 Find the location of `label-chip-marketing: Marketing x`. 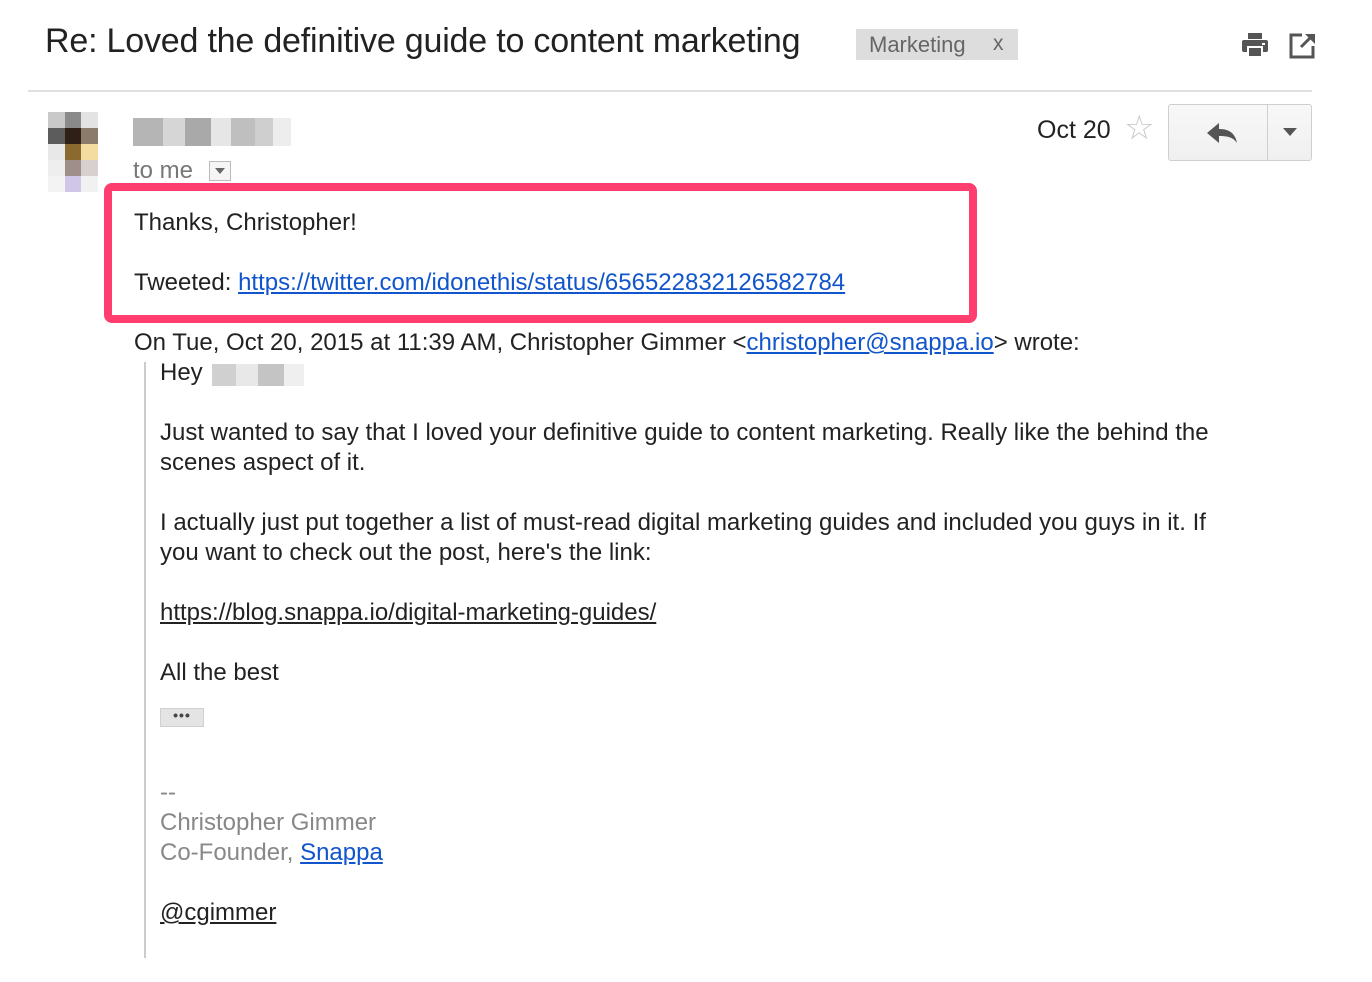

label-chip-marketing: Marketing x is located at coordinates (937, 44).